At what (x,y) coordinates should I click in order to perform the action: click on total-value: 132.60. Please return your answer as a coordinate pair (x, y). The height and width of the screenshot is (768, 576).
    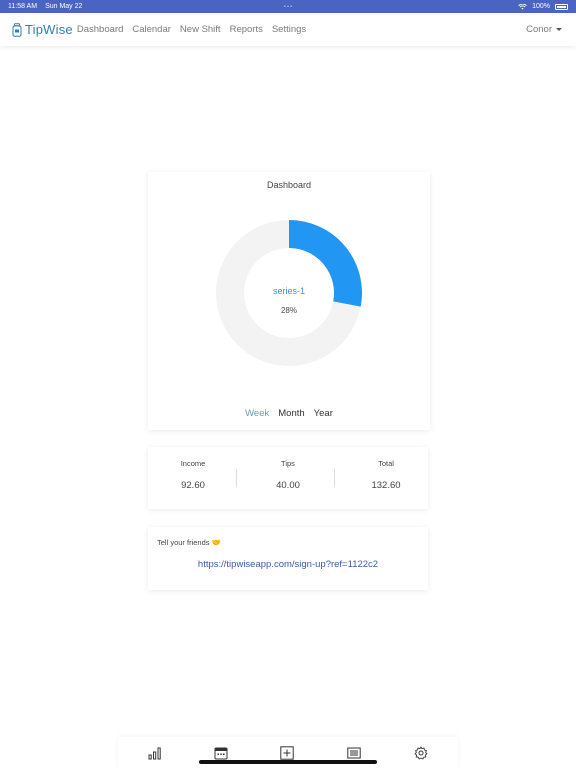
    Looking at the image, I should click on (386, 485).